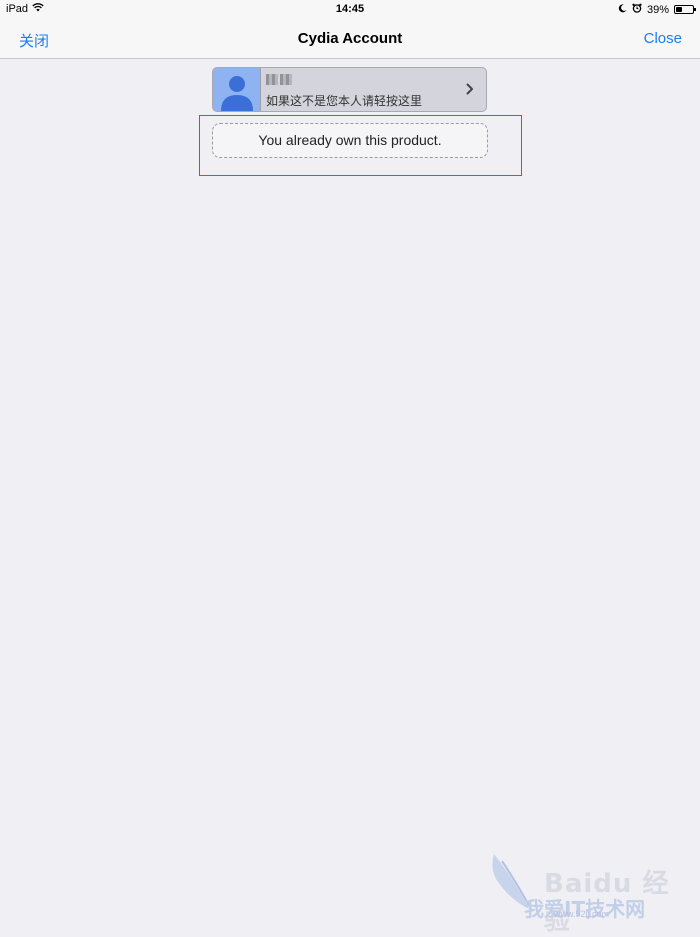 This screenshot has width=700, height=937. Describe the element at coordinates (237, 93) in the screenshot. I see `user-icon` at that location.